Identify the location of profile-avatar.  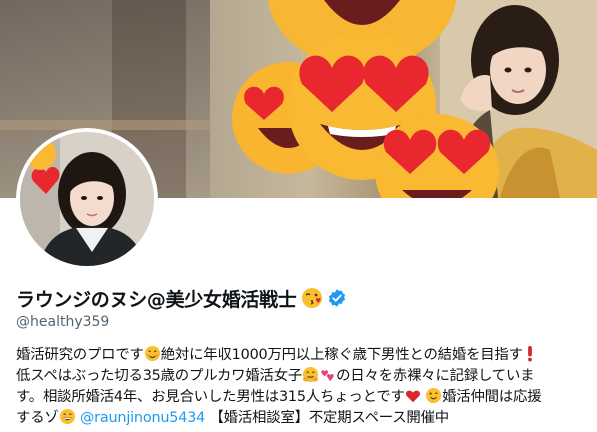
(87, 199).